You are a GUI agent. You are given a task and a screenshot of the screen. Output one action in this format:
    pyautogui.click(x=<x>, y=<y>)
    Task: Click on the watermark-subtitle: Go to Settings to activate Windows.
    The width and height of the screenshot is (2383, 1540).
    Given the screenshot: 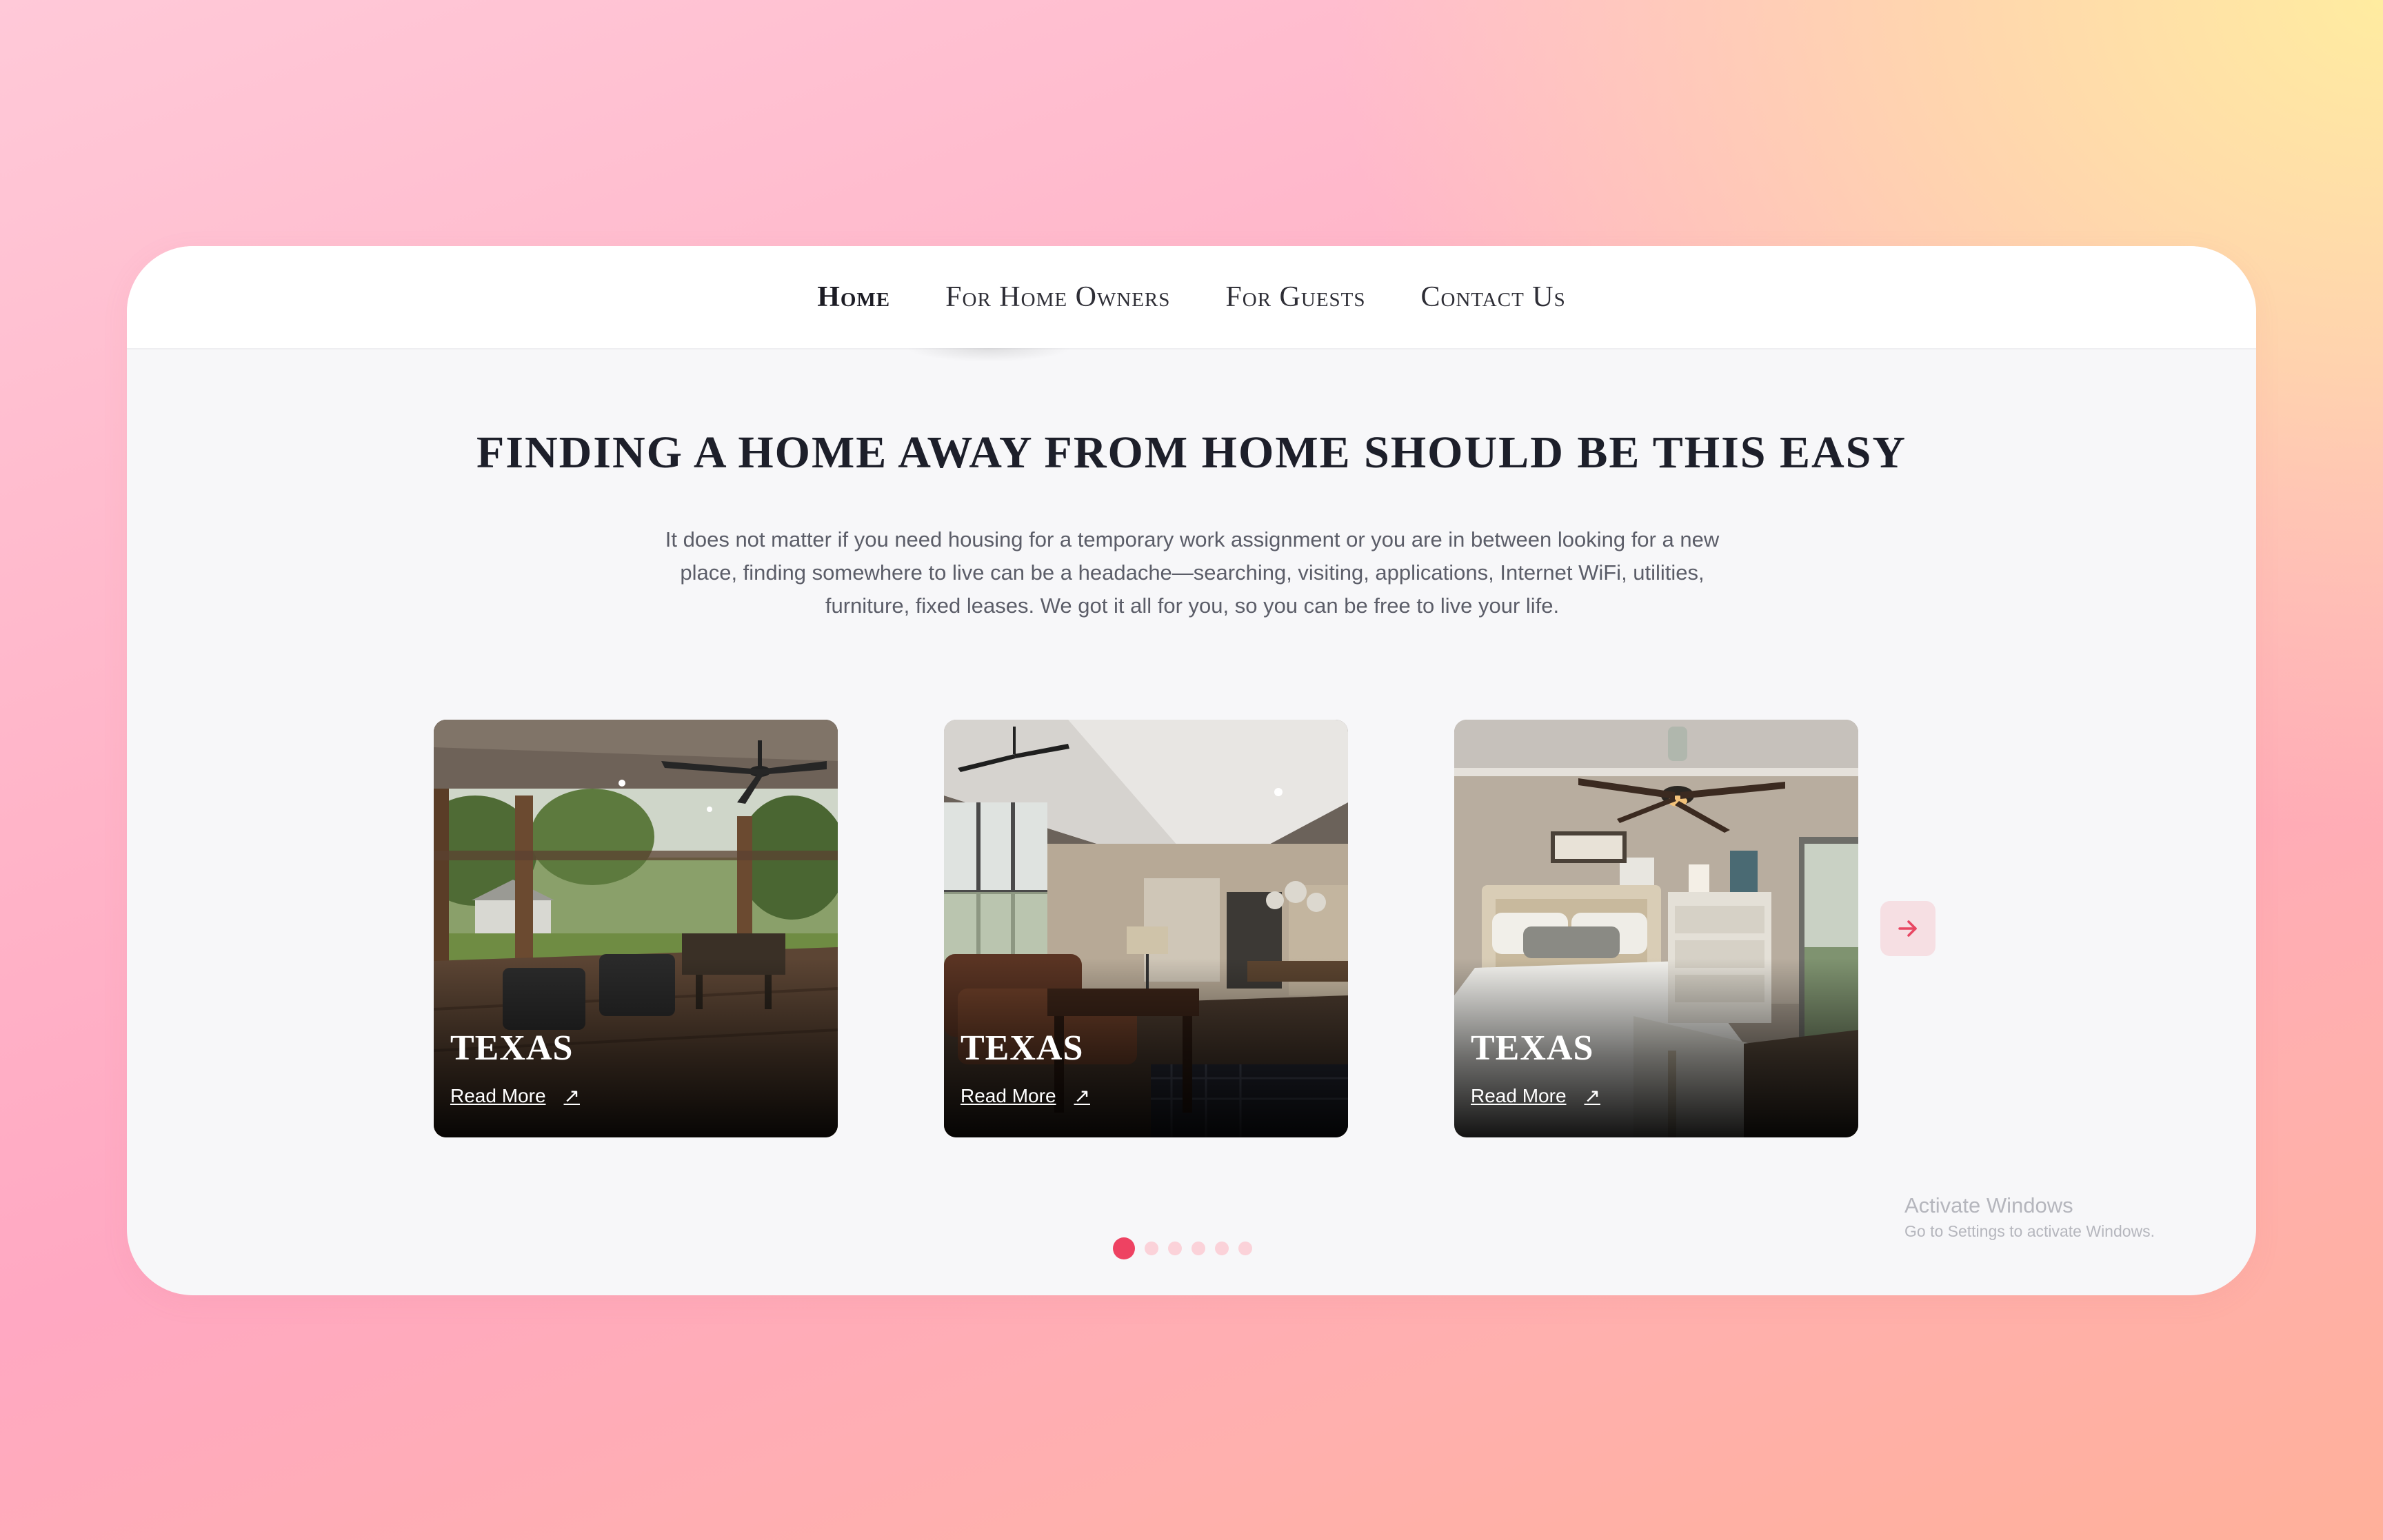 What is the action you would take?
    pyautogui.click(x=2029, y=1231)
    